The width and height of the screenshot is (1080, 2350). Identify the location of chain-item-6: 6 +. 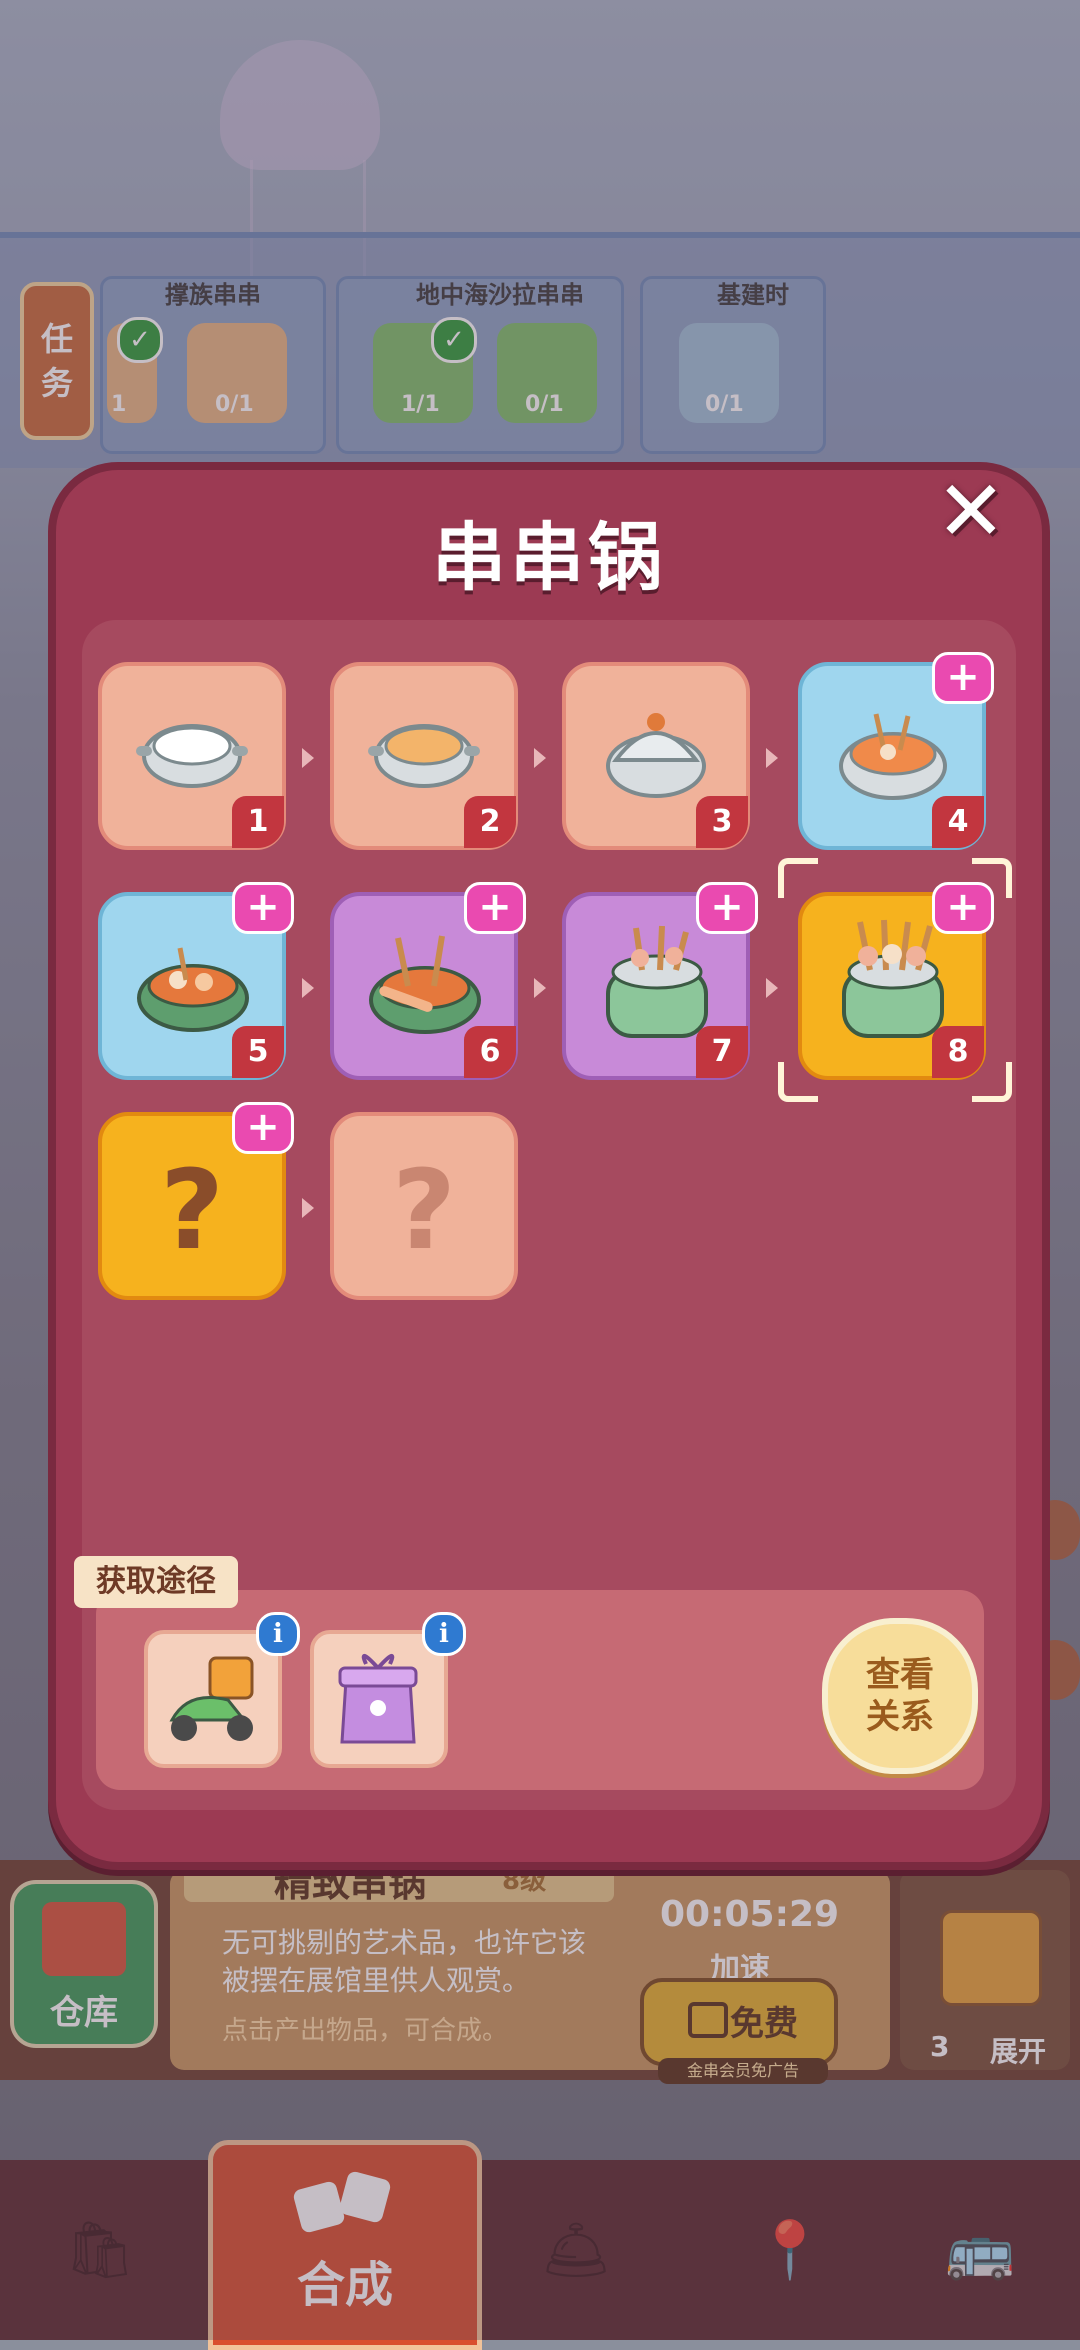
(428, 981).